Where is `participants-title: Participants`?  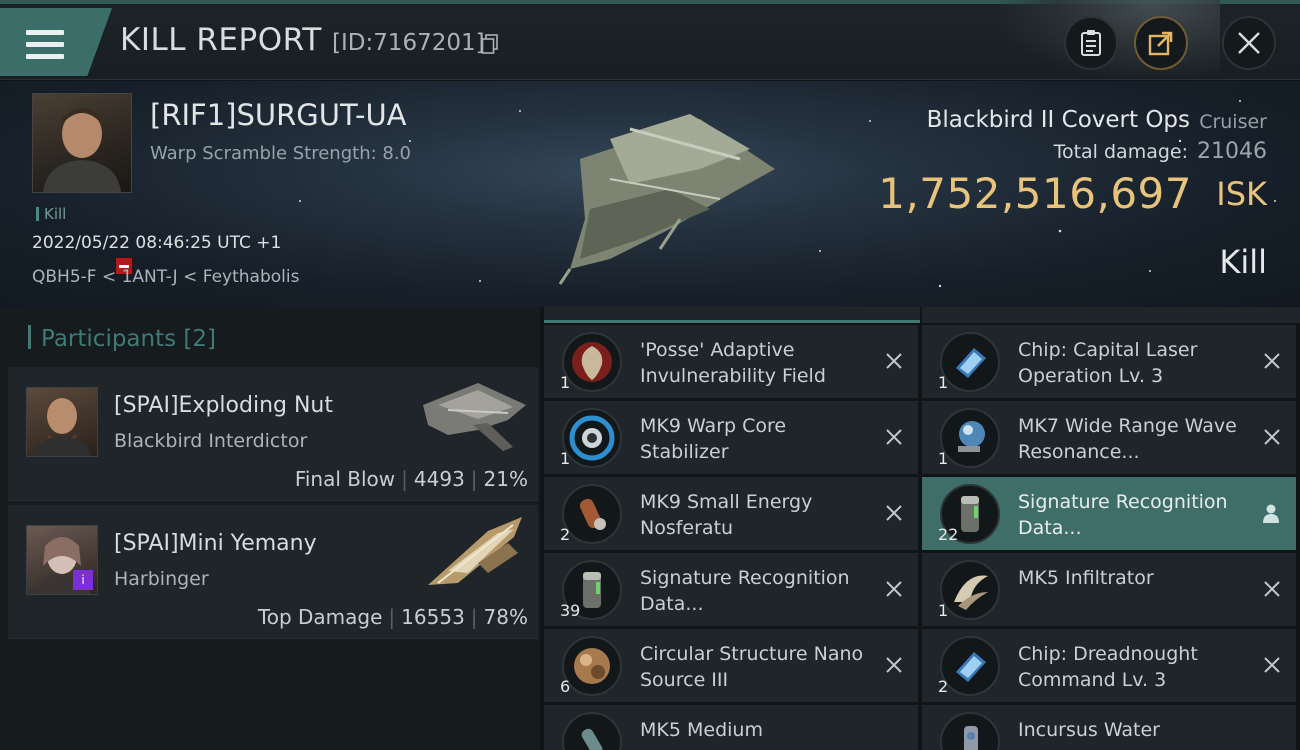 participants-title: Participants is located at coordinates (109, 339).